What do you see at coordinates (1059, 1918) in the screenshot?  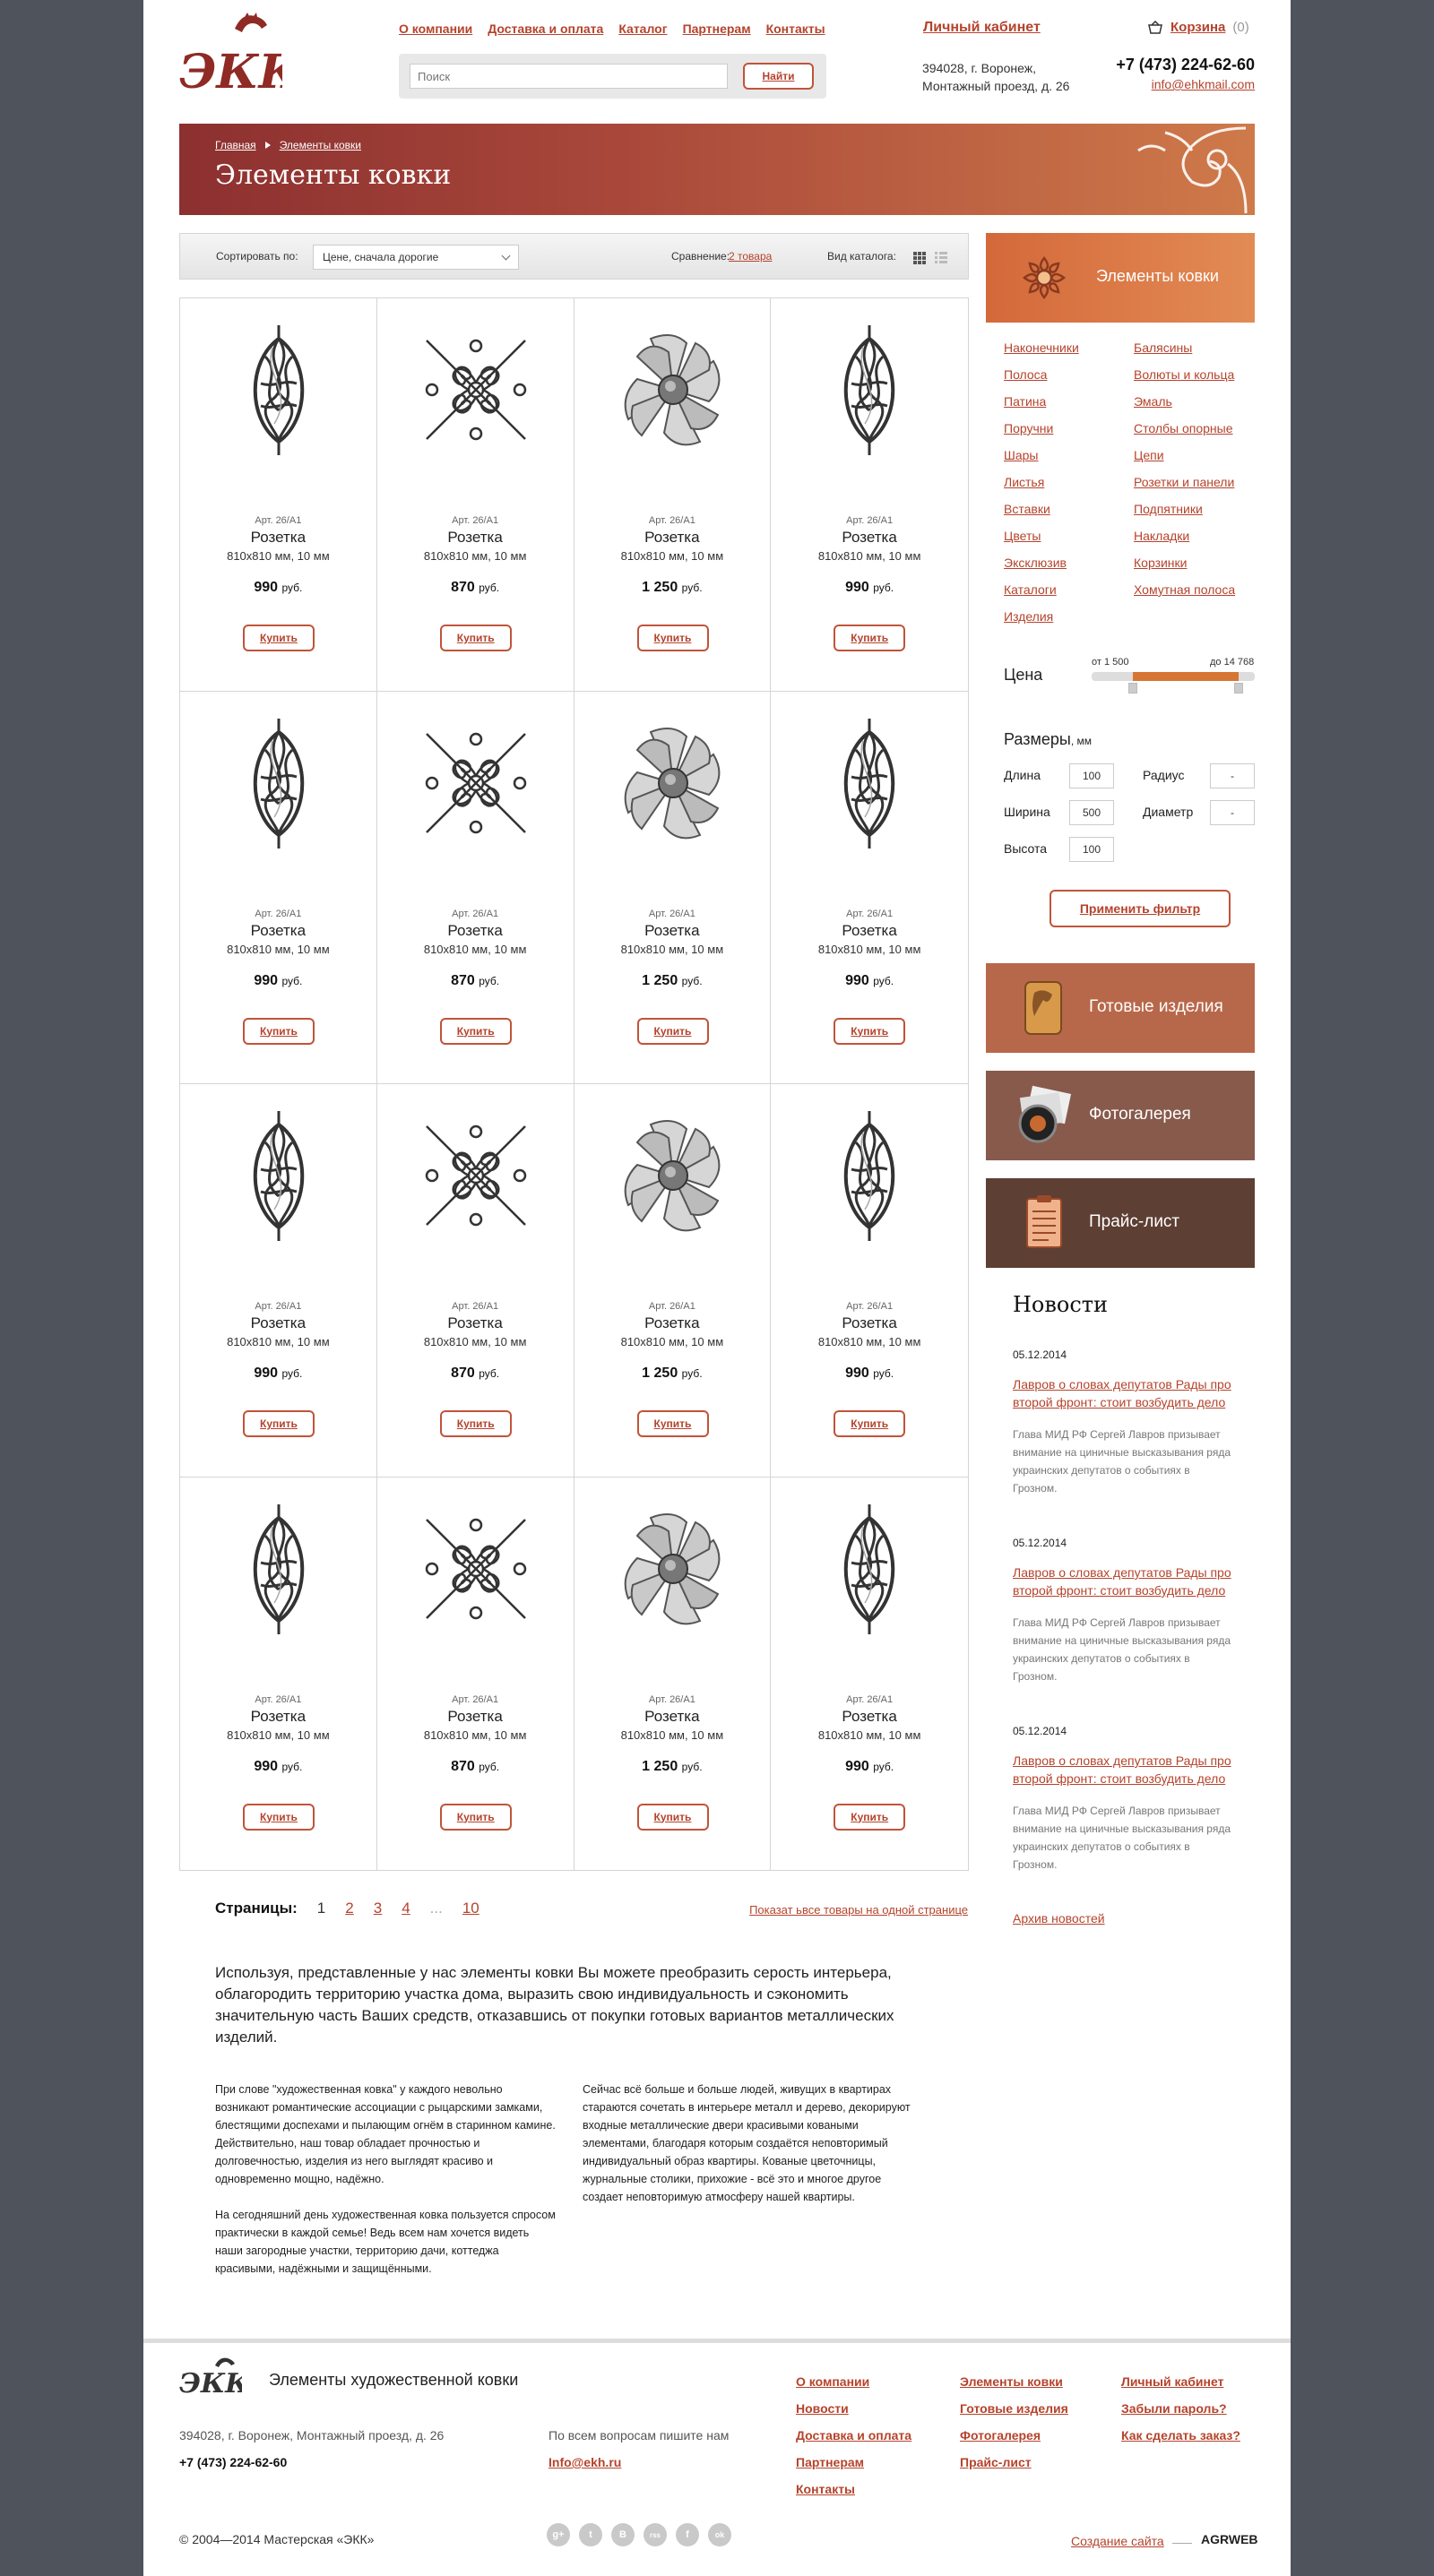 I see `news-archive-link: Архив новостей` at bounding box center [1059, 1918].